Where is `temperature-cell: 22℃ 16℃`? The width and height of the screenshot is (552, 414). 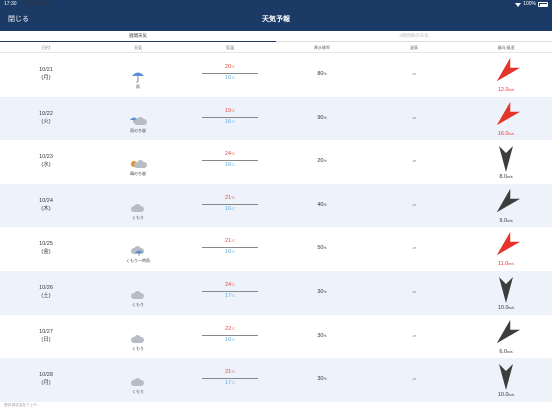 temperature-cell: 22℃ 16℃ is located at coordinates (230, 337).